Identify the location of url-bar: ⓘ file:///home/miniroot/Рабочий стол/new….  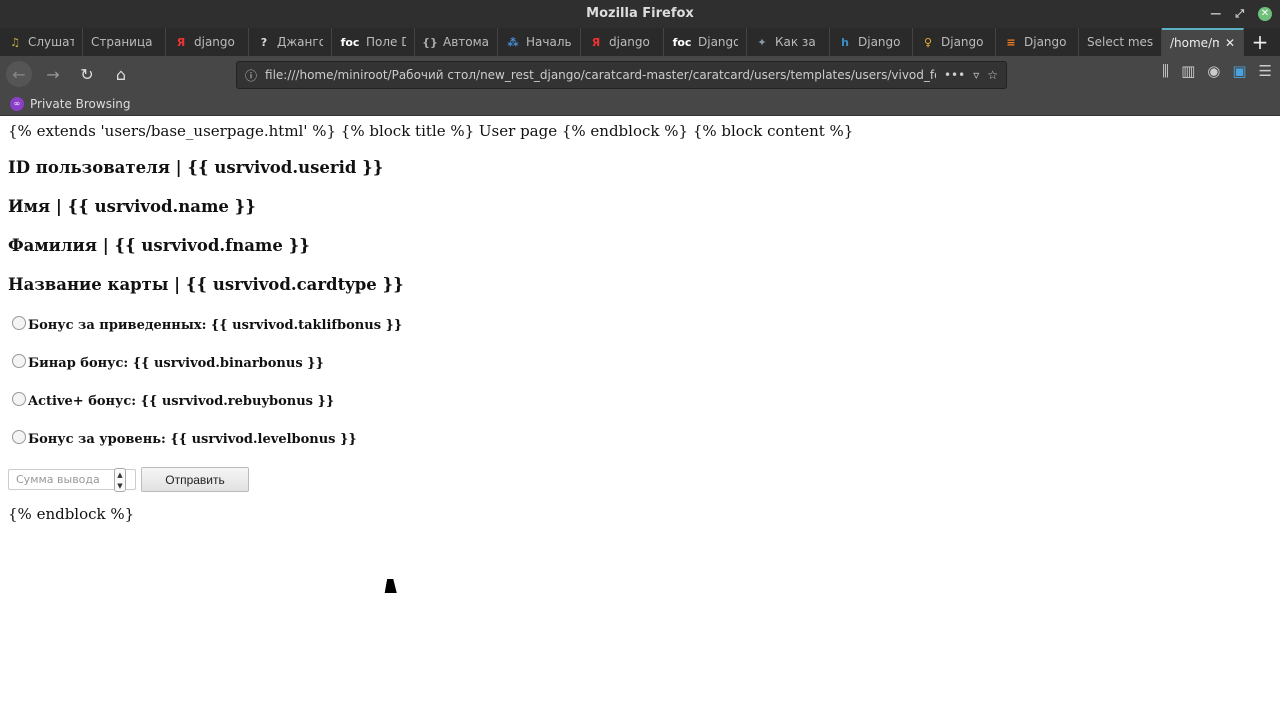
(621, 75).